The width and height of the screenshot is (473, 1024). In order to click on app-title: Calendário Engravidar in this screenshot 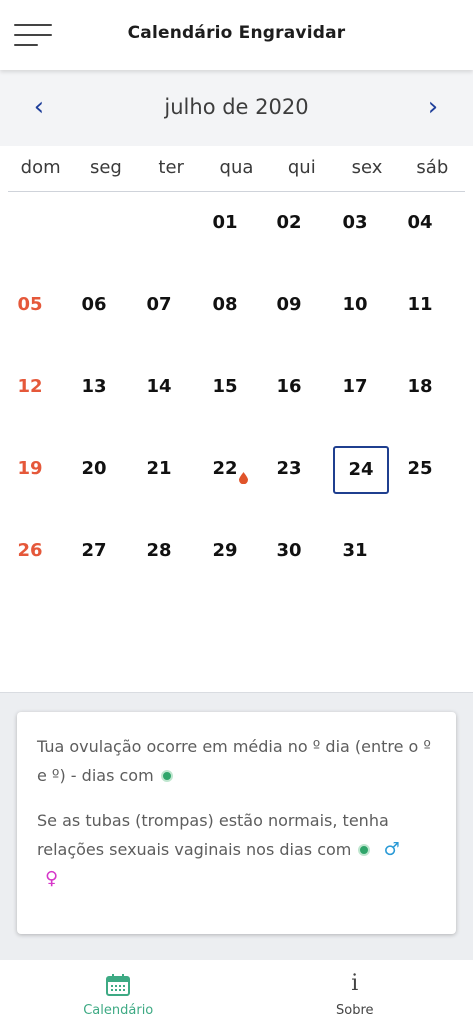, I will do `click(236, 33)`.